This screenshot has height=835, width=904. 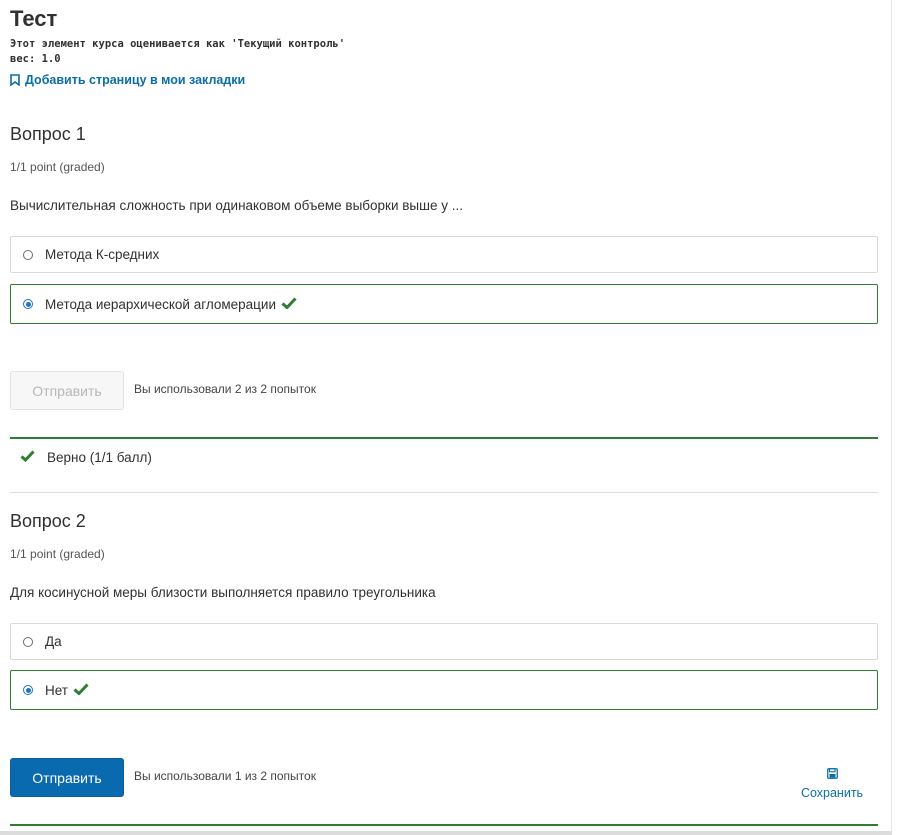 I want to click on question-divider, so click(x=444, y=492).